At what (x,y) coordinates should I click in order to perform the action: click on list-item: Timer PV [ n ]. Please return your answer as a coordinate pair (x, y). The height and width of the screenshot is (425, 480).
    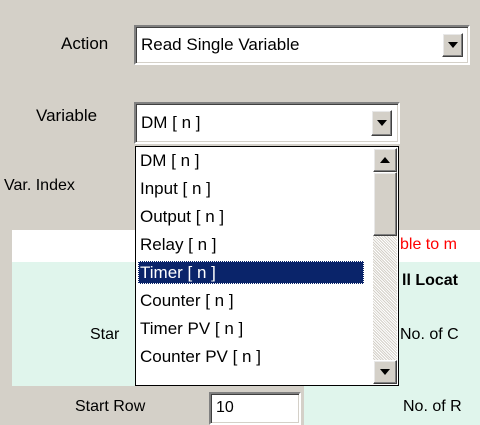
    Looking at the image, I should click on (251, 328).